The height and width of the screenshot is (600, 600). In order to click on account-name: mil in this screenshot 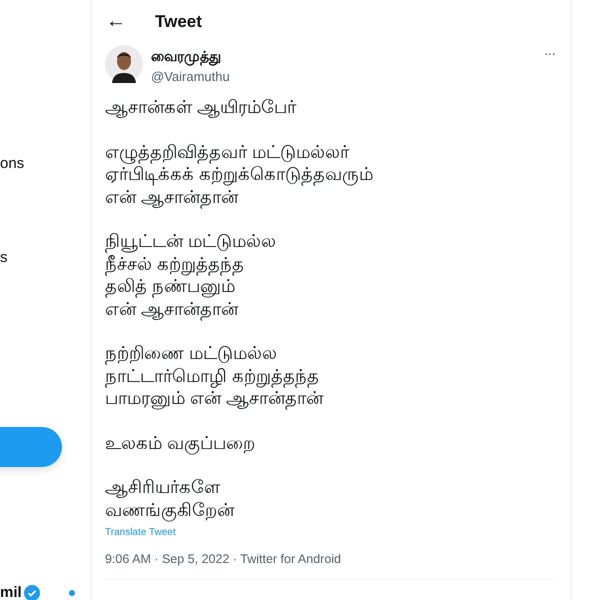, I will do `click(11, 592)`.